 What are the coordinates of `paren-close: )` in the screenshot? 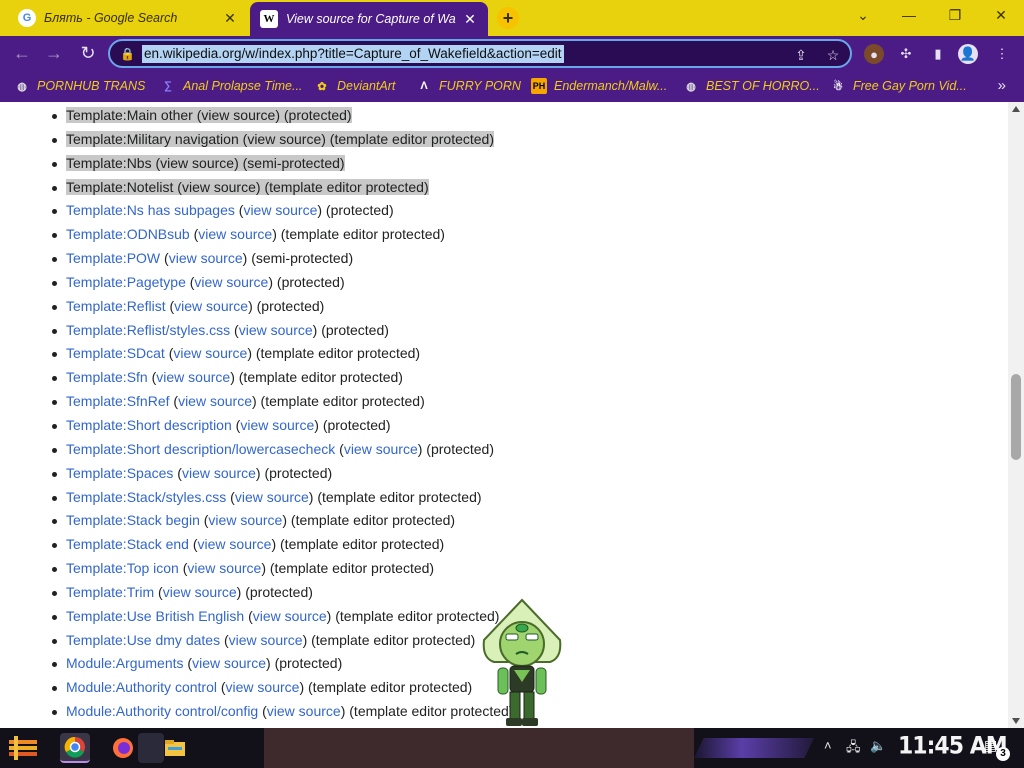 It's located at (252, 305).